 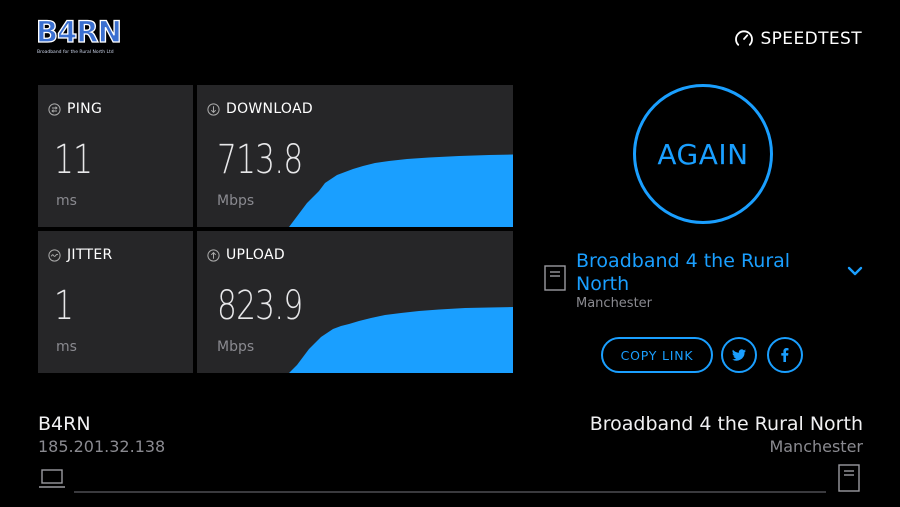 What do you see at coordinates (849, 478) in the screenshot?
I see `host-server-icon` at bounding box center [849, 478].